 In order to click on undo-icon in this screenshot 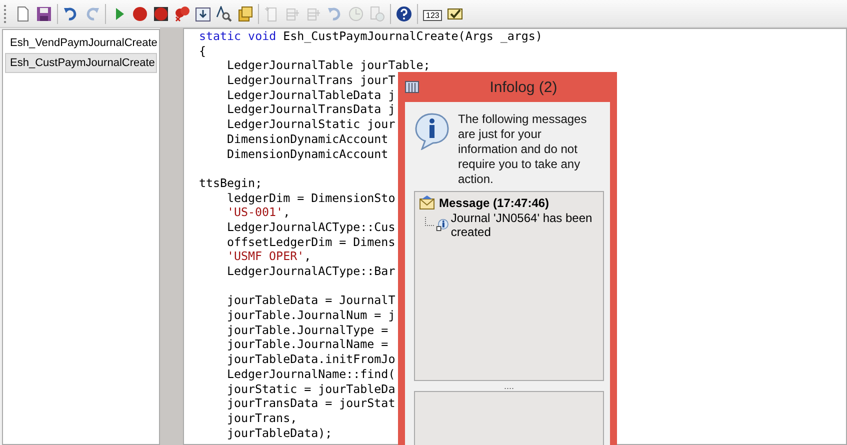, I will do `click(71, 14)`.